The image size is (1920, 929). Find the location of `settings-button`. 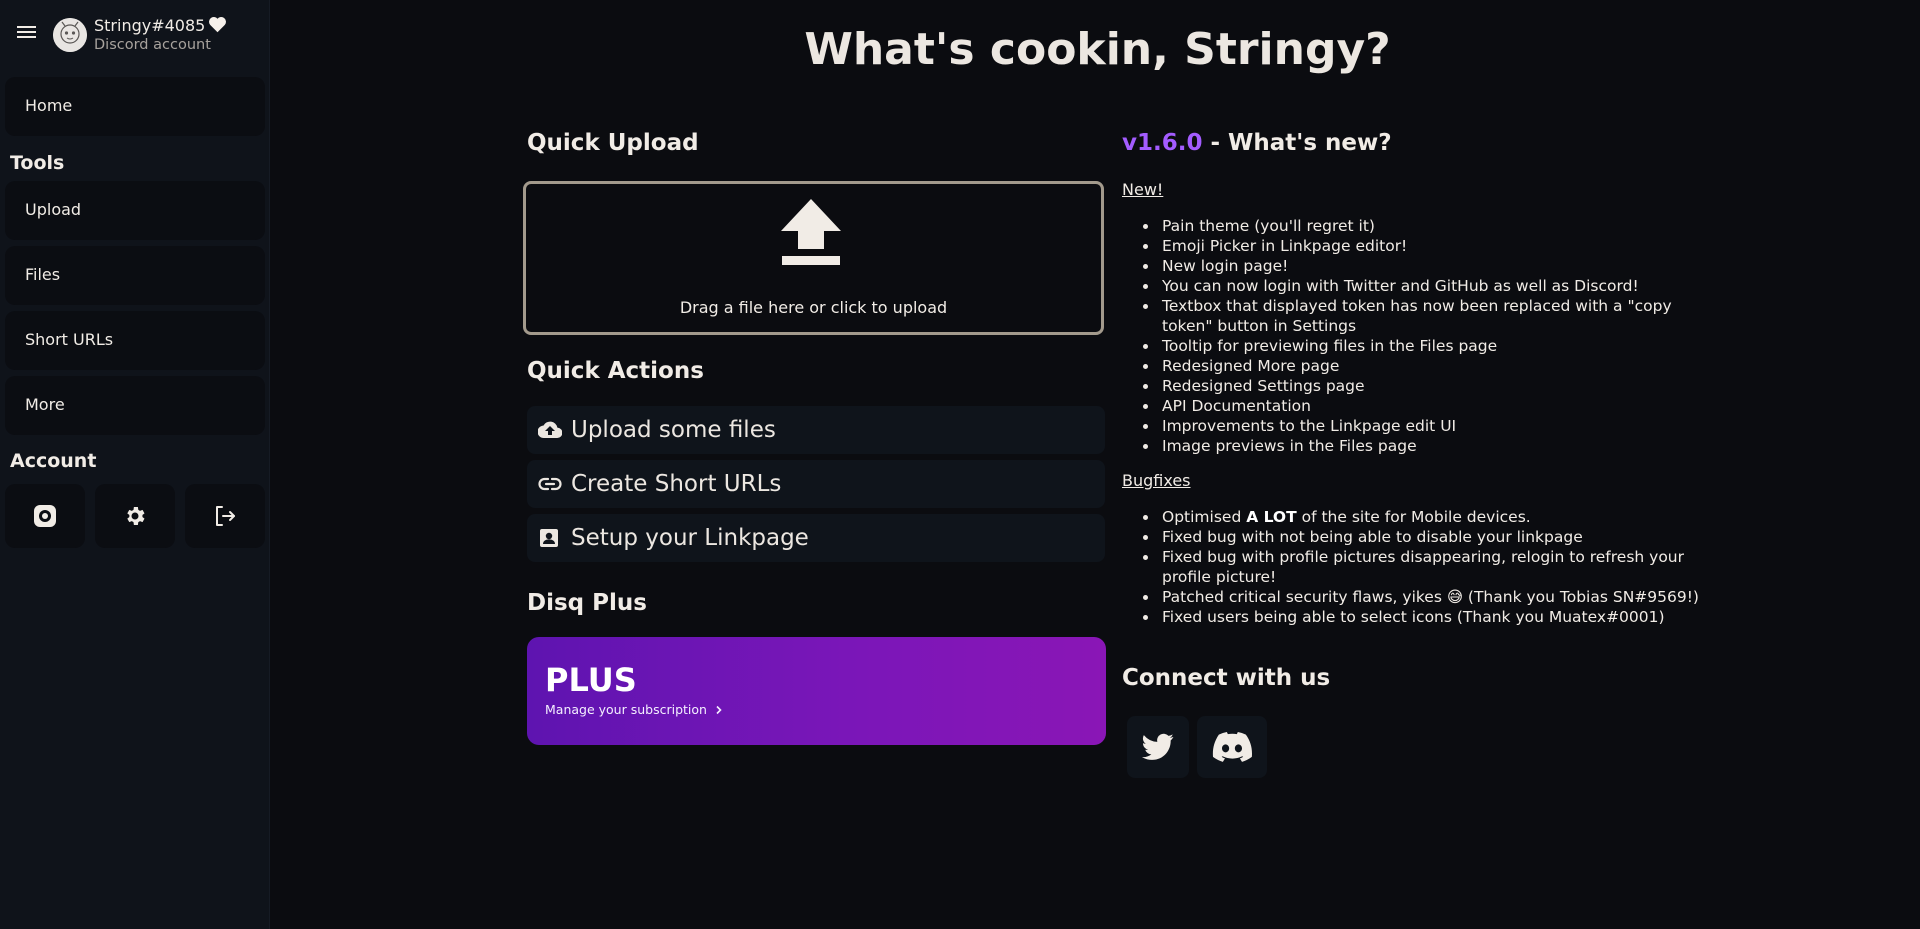

settings-button is located at coordinates (135, 516).